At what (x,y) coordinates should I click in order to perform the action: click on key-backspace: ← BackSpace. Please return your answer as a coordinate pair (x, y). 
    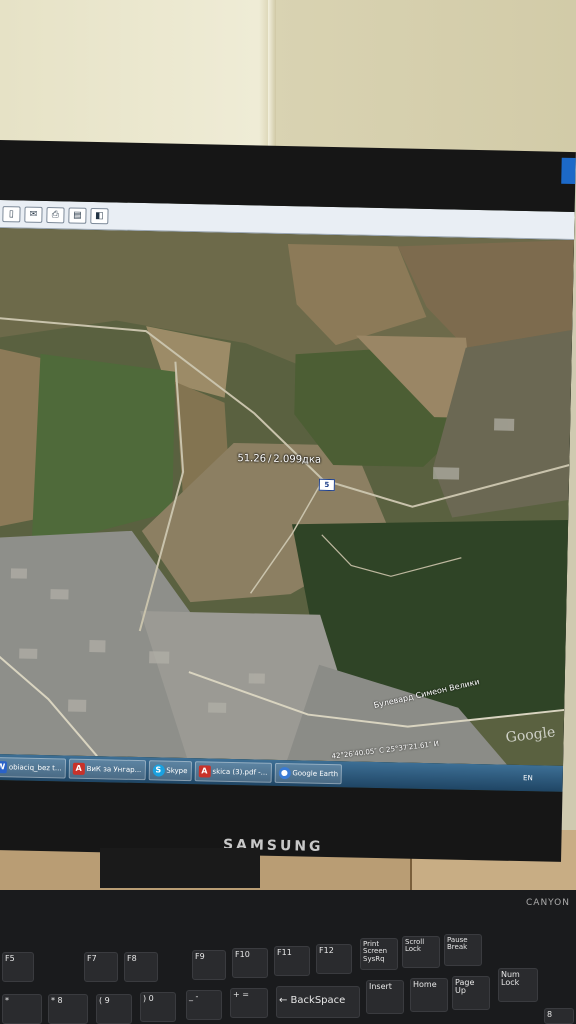
    Looking at the image, I should click on (318, 1002).